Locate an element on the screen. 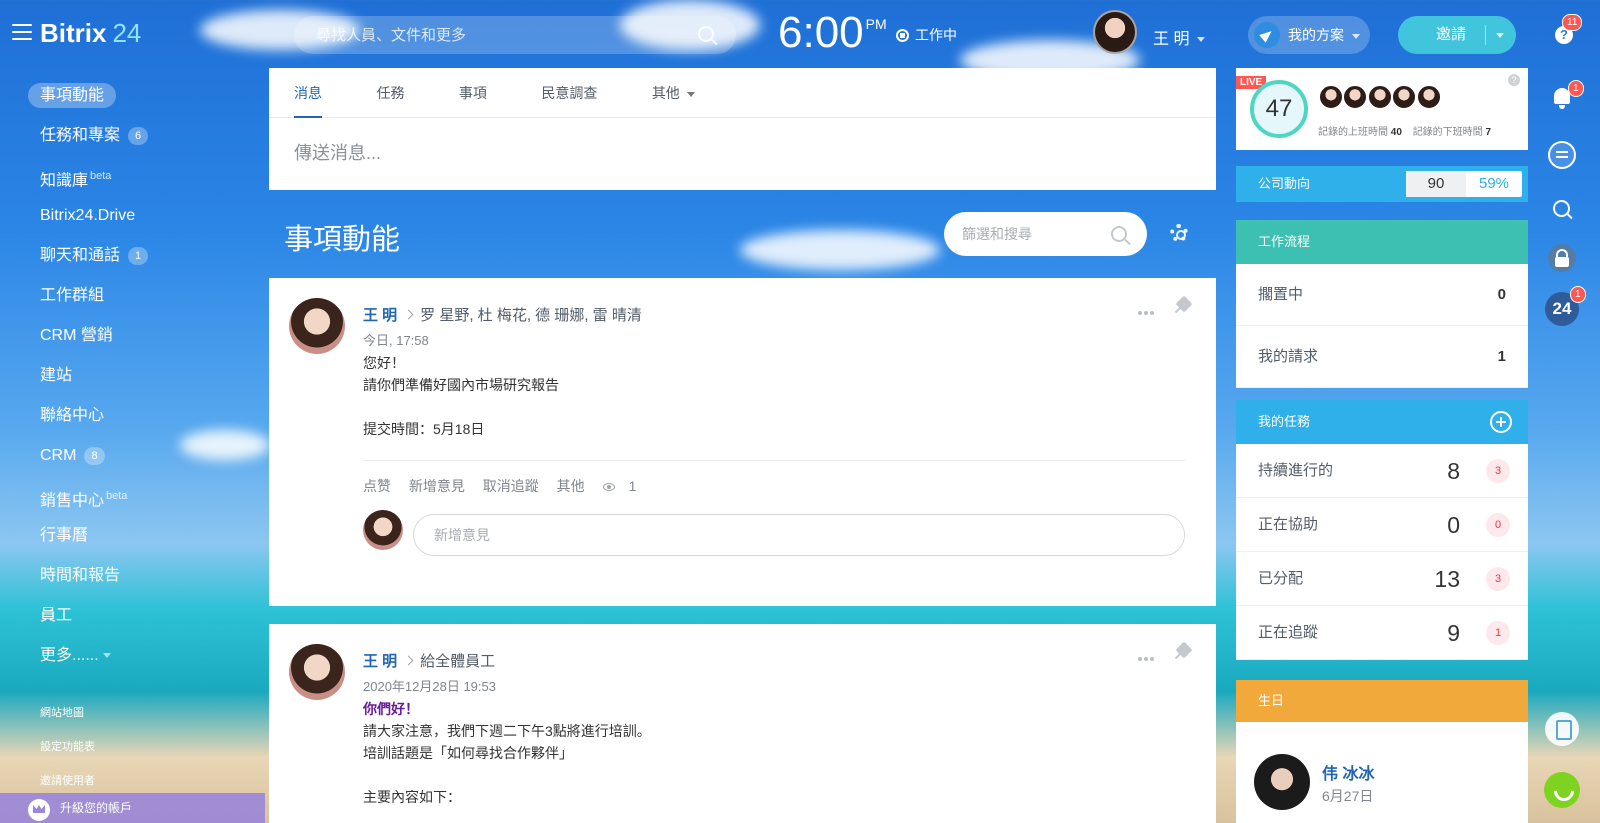  feed-filter is located at coordinates (1045, 234).